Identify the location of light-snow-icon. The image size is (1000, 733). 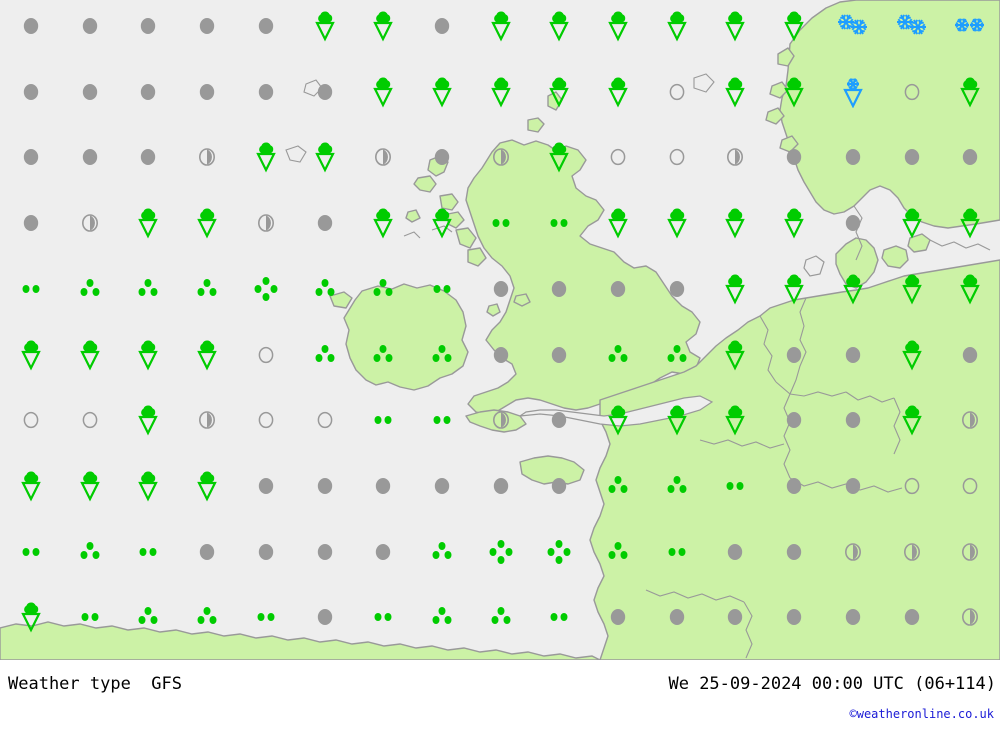
(970, 26).